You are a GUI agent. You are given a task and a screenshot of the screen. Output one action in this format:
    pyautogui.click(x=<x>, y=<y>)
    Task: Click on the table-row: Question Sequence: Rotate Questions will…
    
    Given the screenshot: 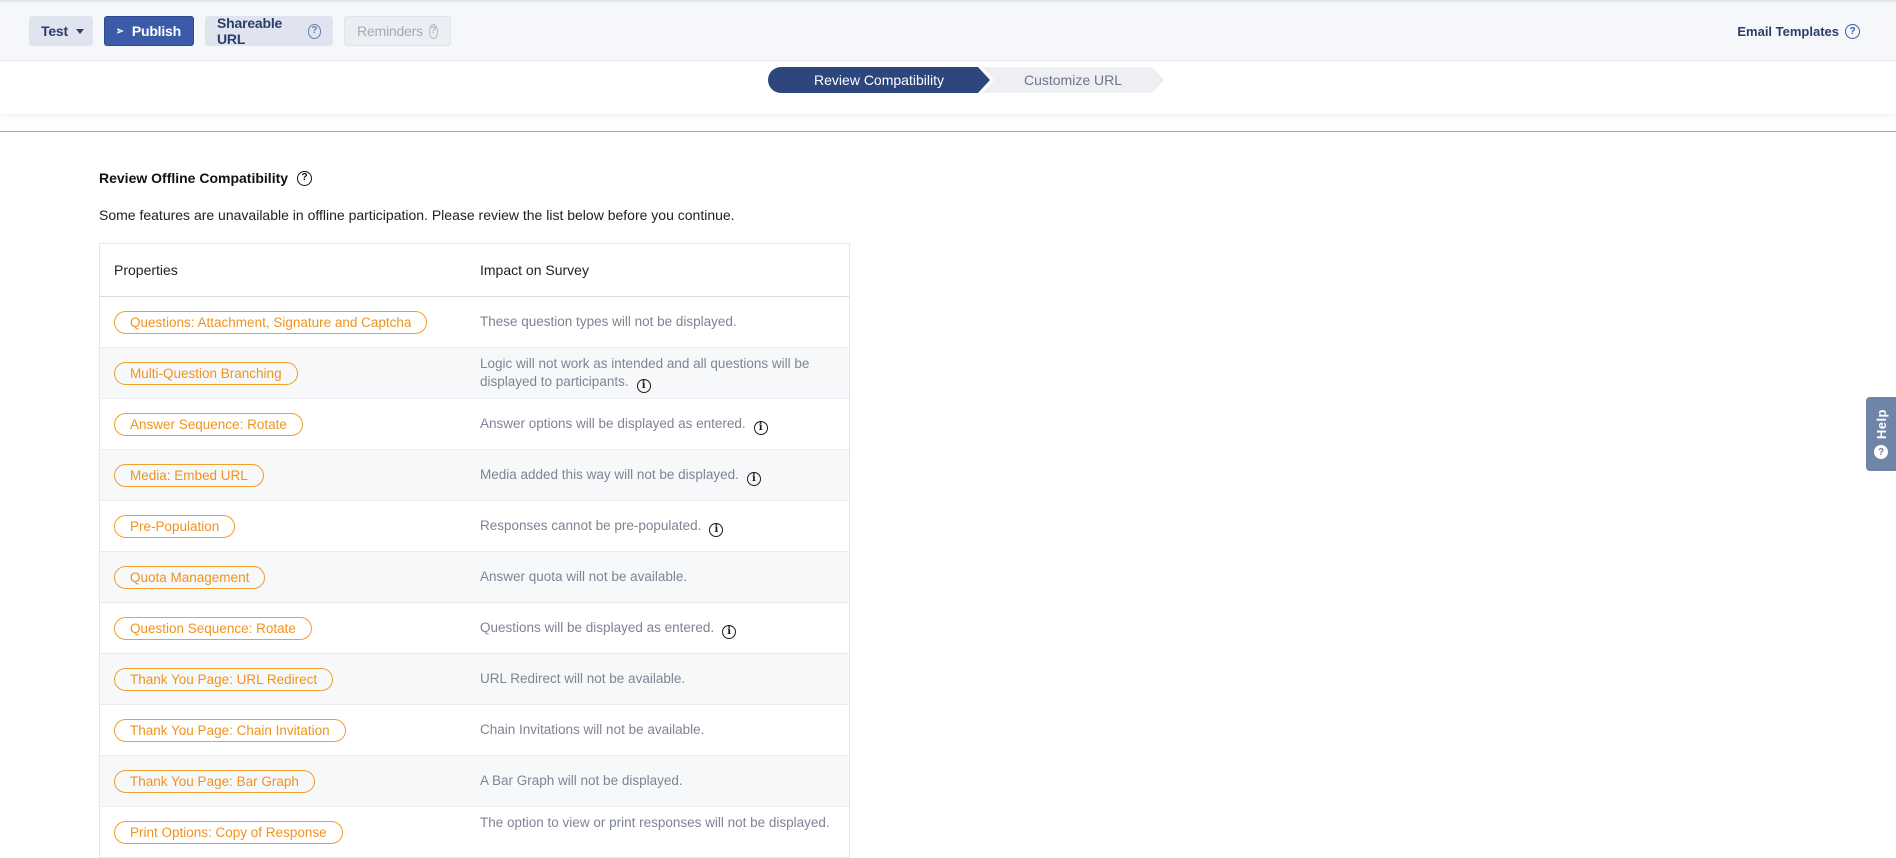 What is the action you would take?
    pyautogui.click(x=474, y=628)
    